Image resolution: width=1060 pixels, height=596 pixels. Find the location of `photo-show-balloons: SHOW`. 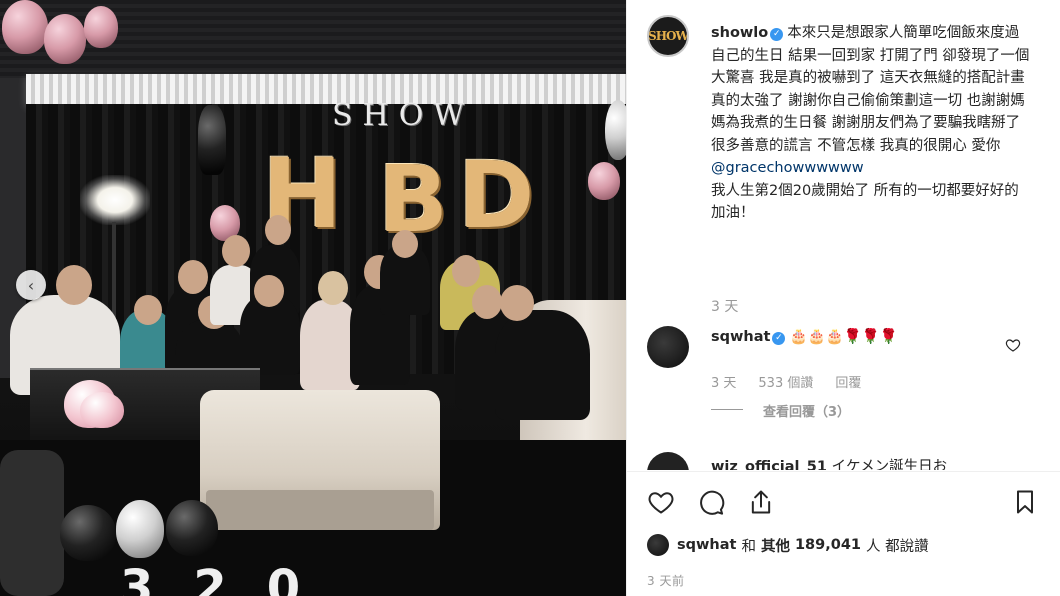

photo-show-balloons: SHOW is located at coordinates (403, 115).